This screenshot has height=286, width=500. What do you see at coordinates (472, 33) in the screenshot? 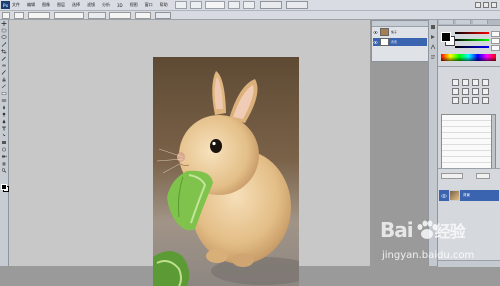
I see `red-slider` at bounding box center [472, 33].